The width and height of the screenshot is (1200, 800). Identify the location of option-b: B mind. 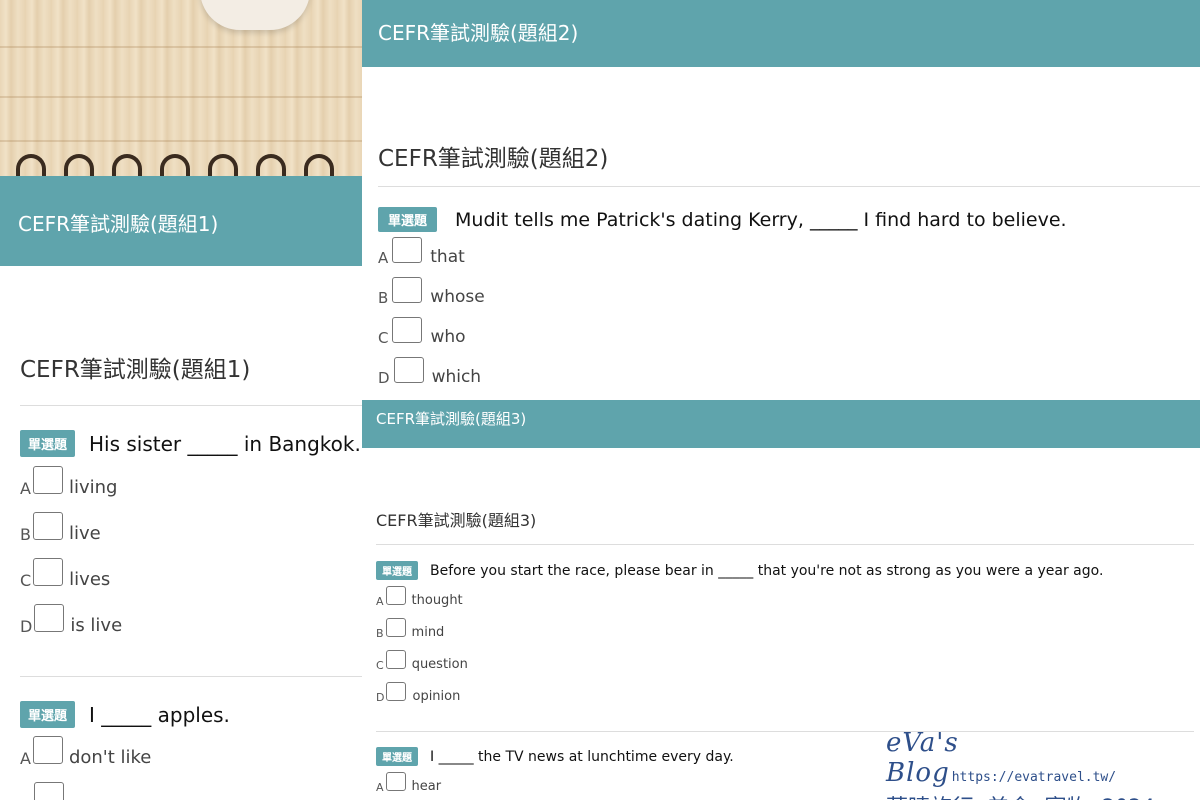
(410, 629).